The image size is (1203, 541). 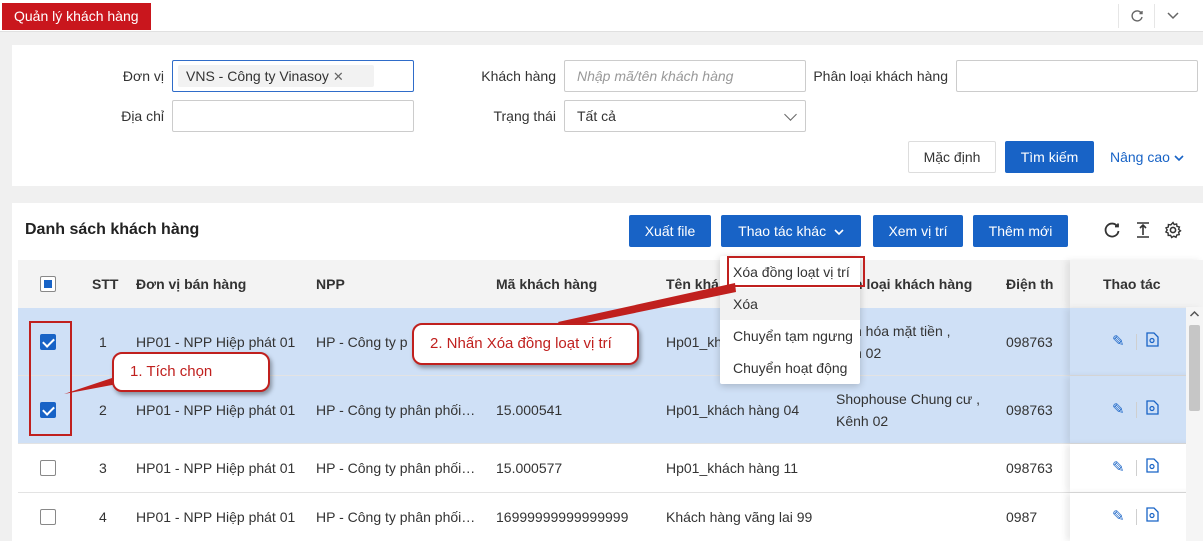 What do you see at coordinates (191, 372) in the screenshot?
I see `callout-step1: 1. Tích chọn` at bounding box center [191, 372].